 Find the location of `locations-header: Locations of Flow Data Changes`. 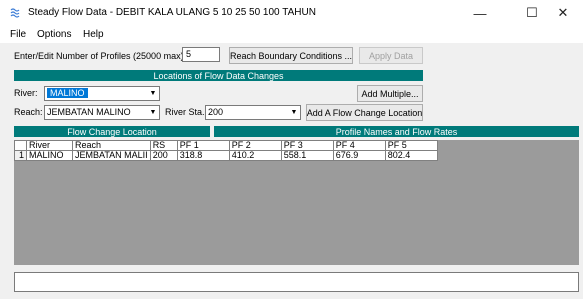

locations-header: Locations of Flow Data Changes is located at coordinates (218, 75).